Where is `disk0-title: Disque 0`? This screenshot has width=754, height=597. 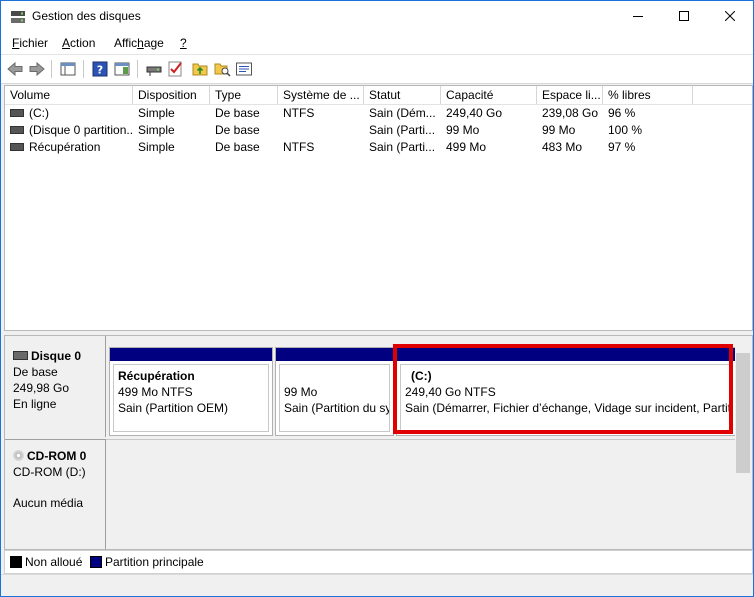 disk0-title: Disque 0 is located at coordinates (47, 356).